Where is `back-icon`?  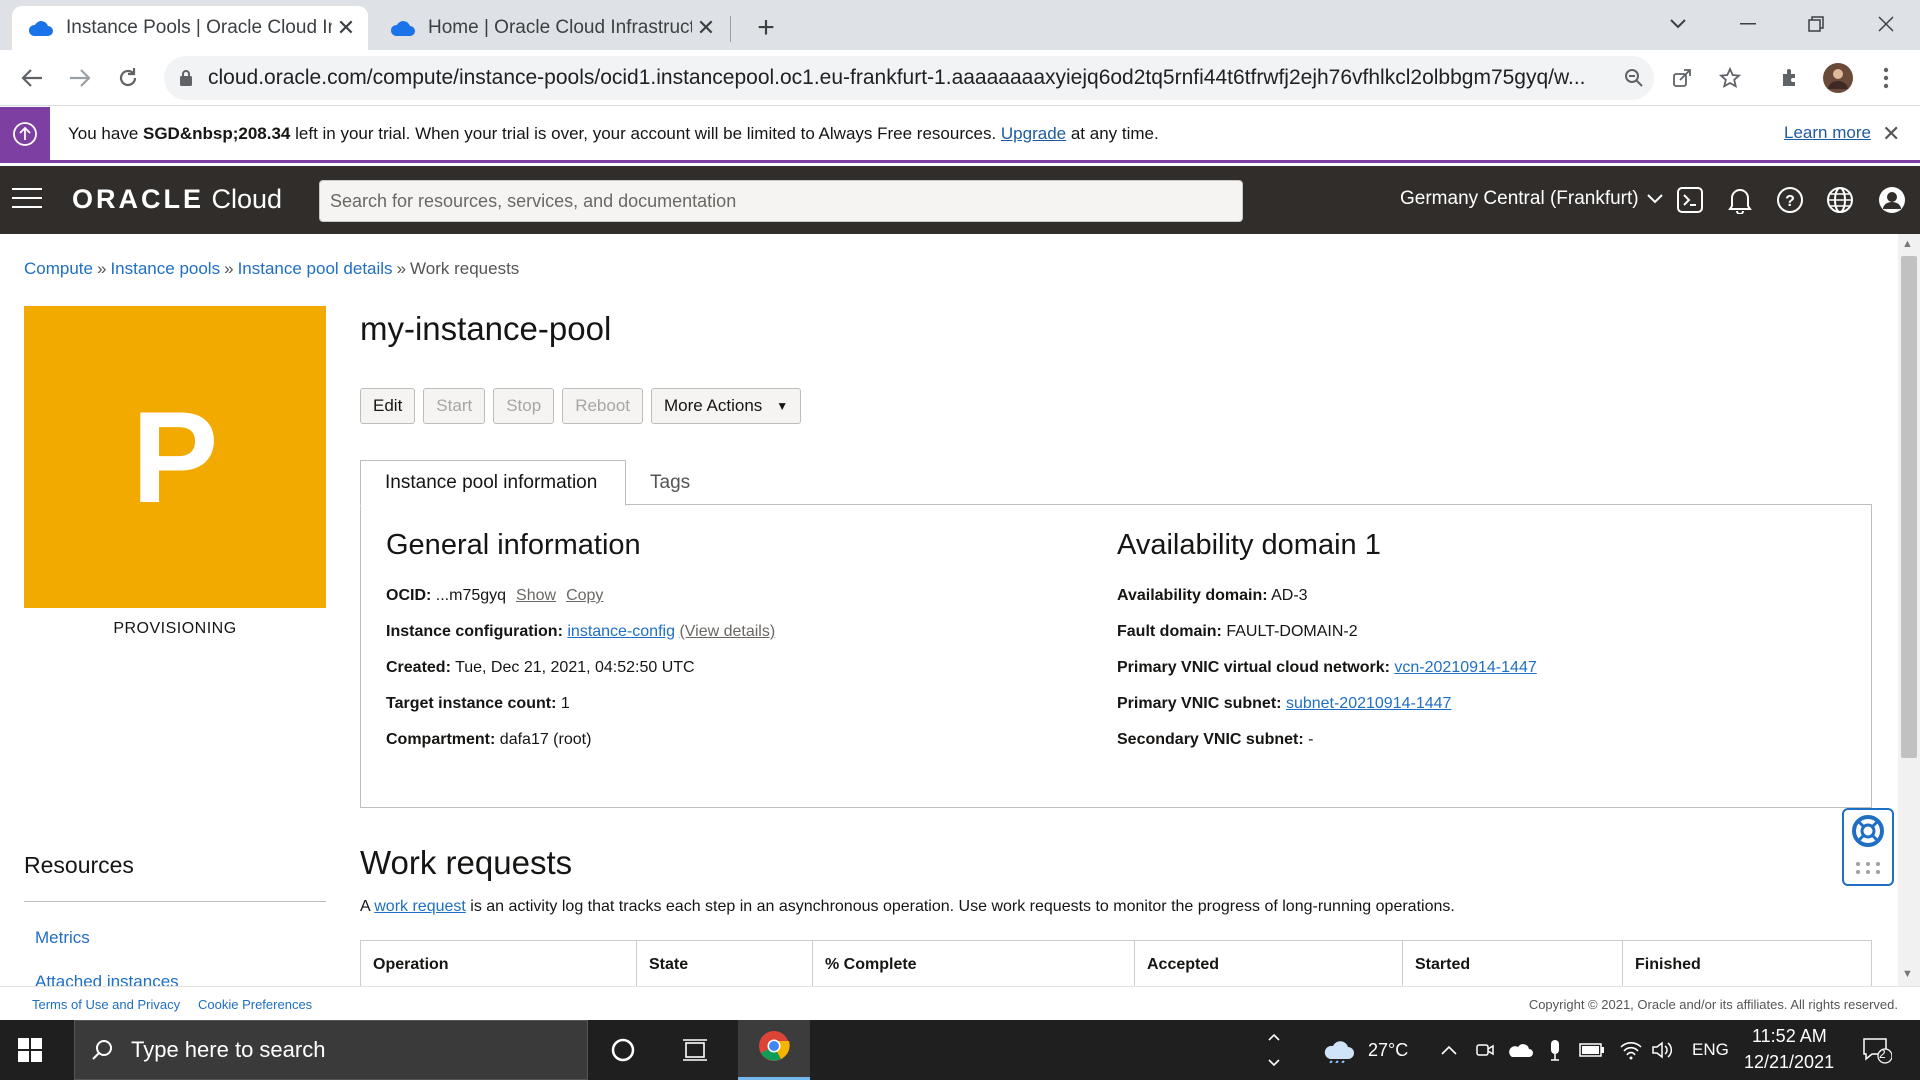 back-icon is located at coordinates (32, 78).